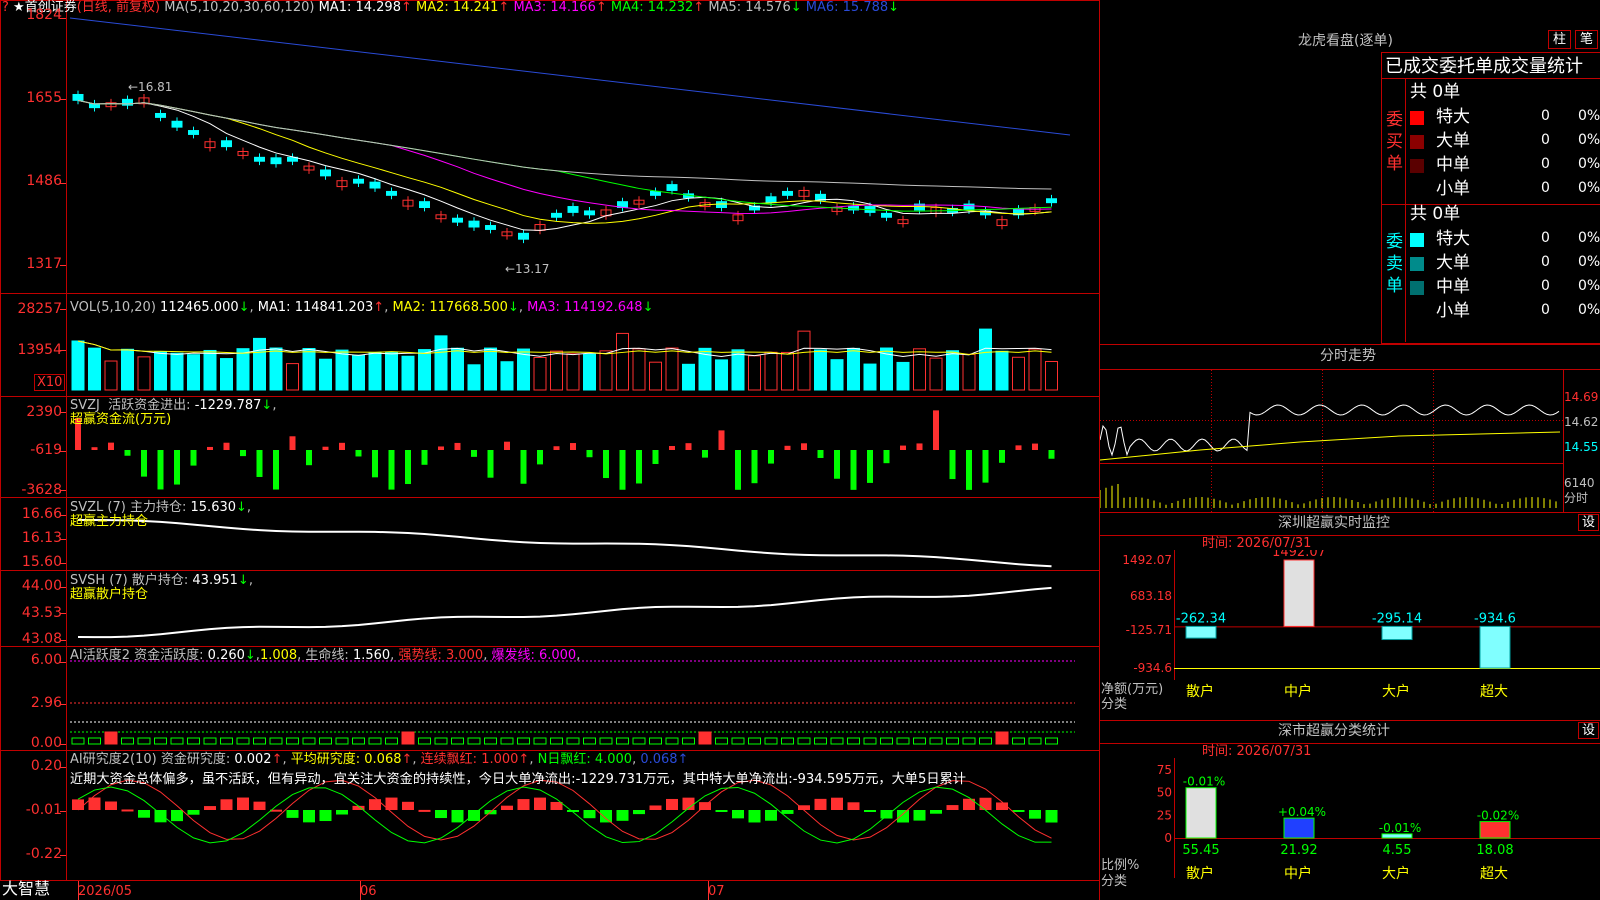 This screenshot has width=1600, height=900. I want to click on ai1-title: AI活跃度2, so click(100, 655).